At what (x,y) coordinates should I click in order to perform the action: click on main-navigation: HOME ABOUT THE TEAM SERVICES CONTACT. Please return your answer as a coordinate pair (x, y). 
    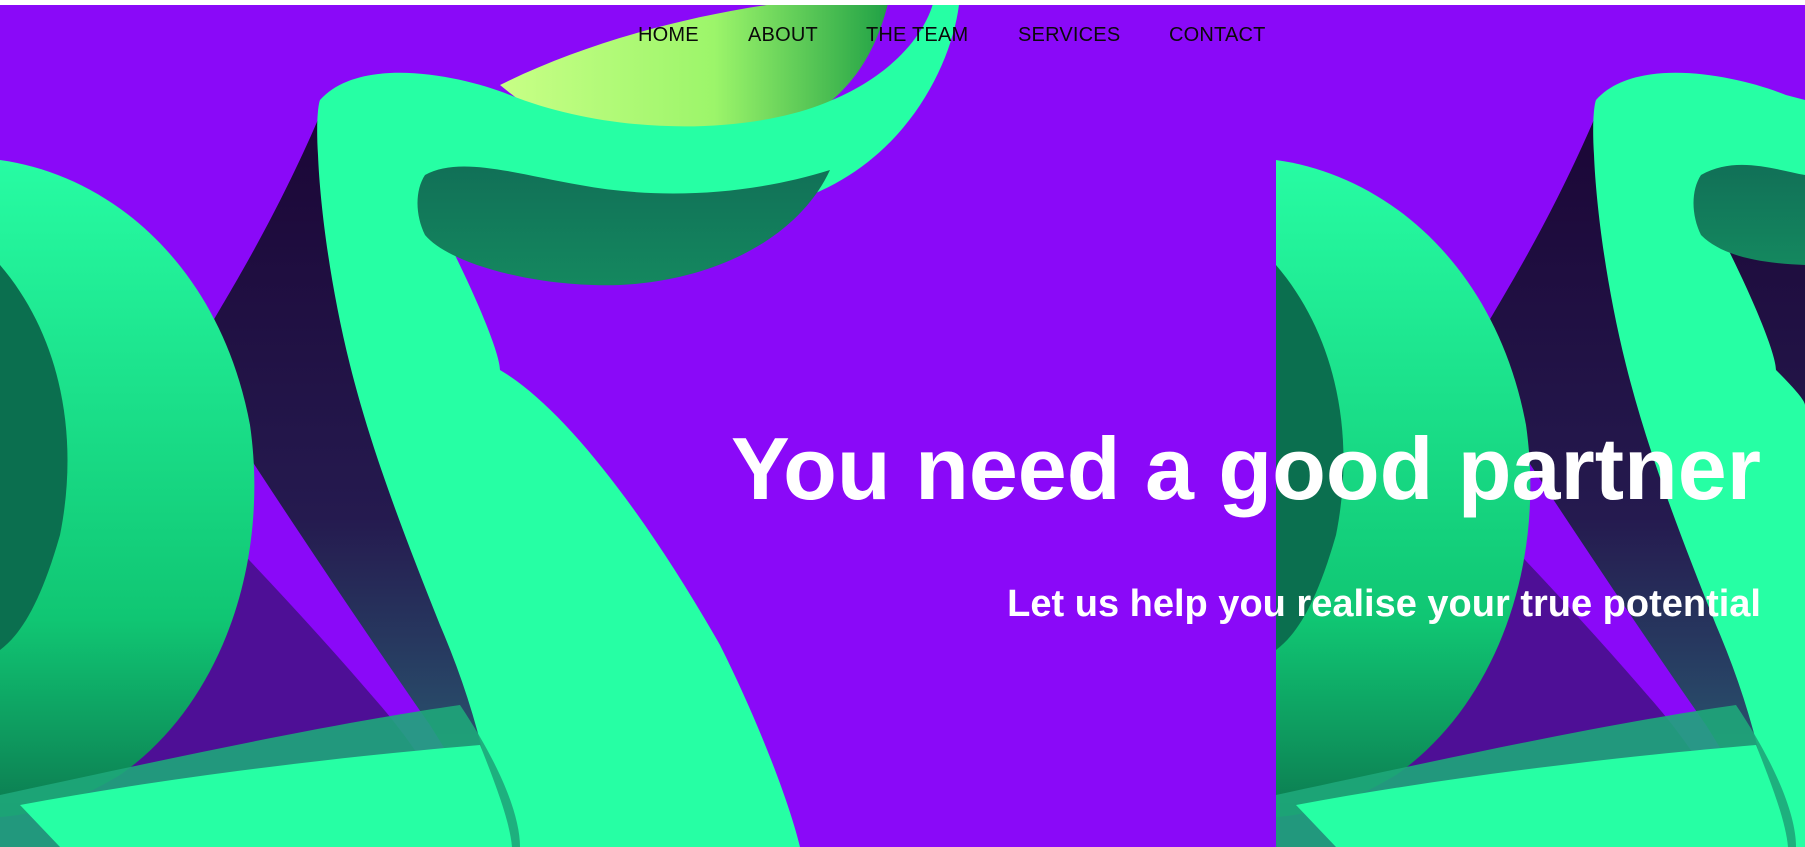
    Looking at the image, I should click on (902, 40).